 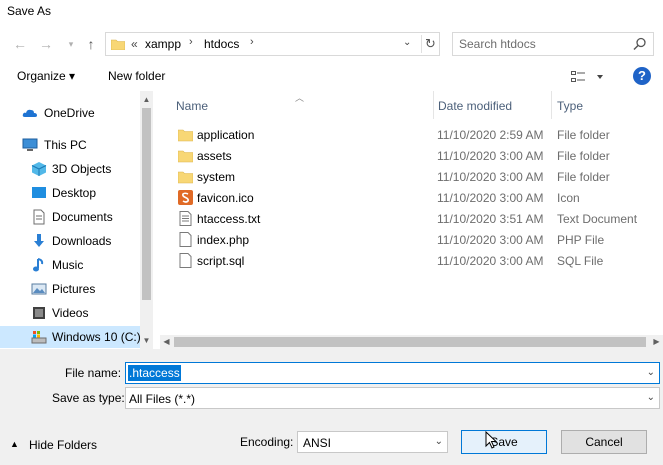 I want to click on onedrive-icon, so click(x=29, y=113).